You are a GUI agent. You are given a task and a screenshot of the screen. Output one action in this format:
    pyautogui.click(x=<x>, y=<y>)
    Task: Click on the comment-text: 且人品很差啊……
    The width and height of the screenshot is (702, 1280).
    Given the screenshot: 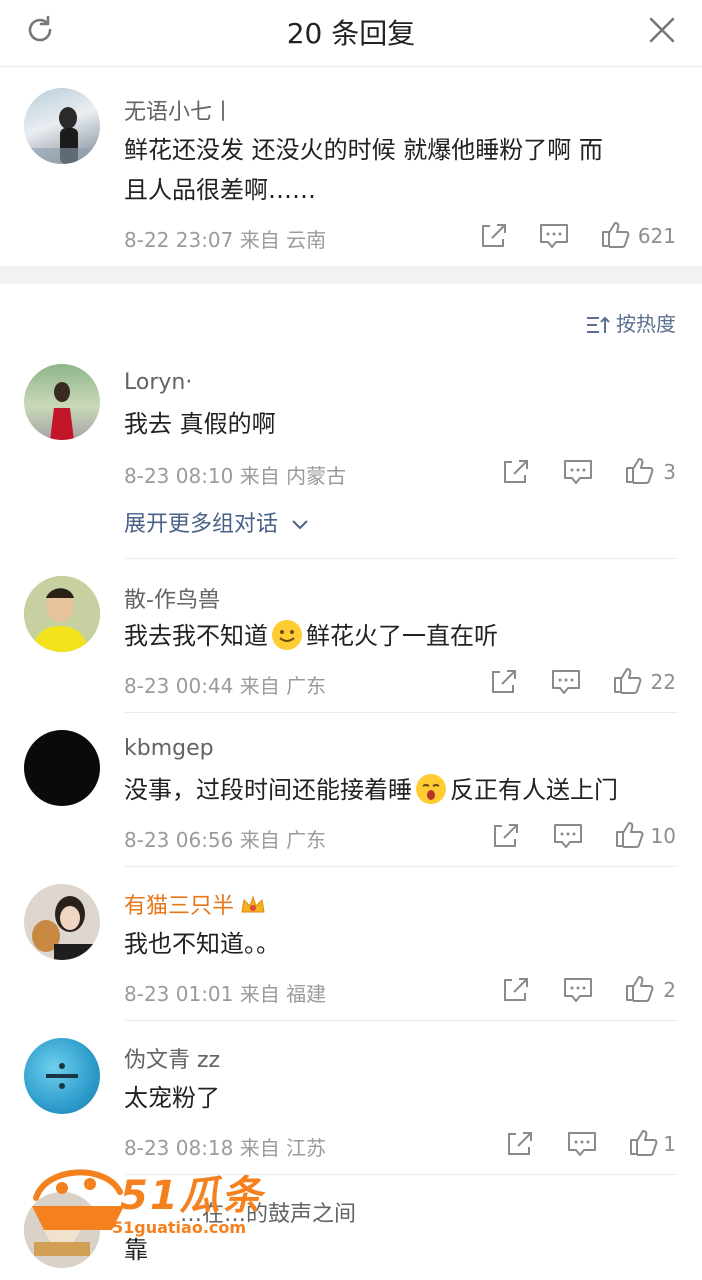 What is the action you would take?
    pyautogui.click(x=220, y=190)
    